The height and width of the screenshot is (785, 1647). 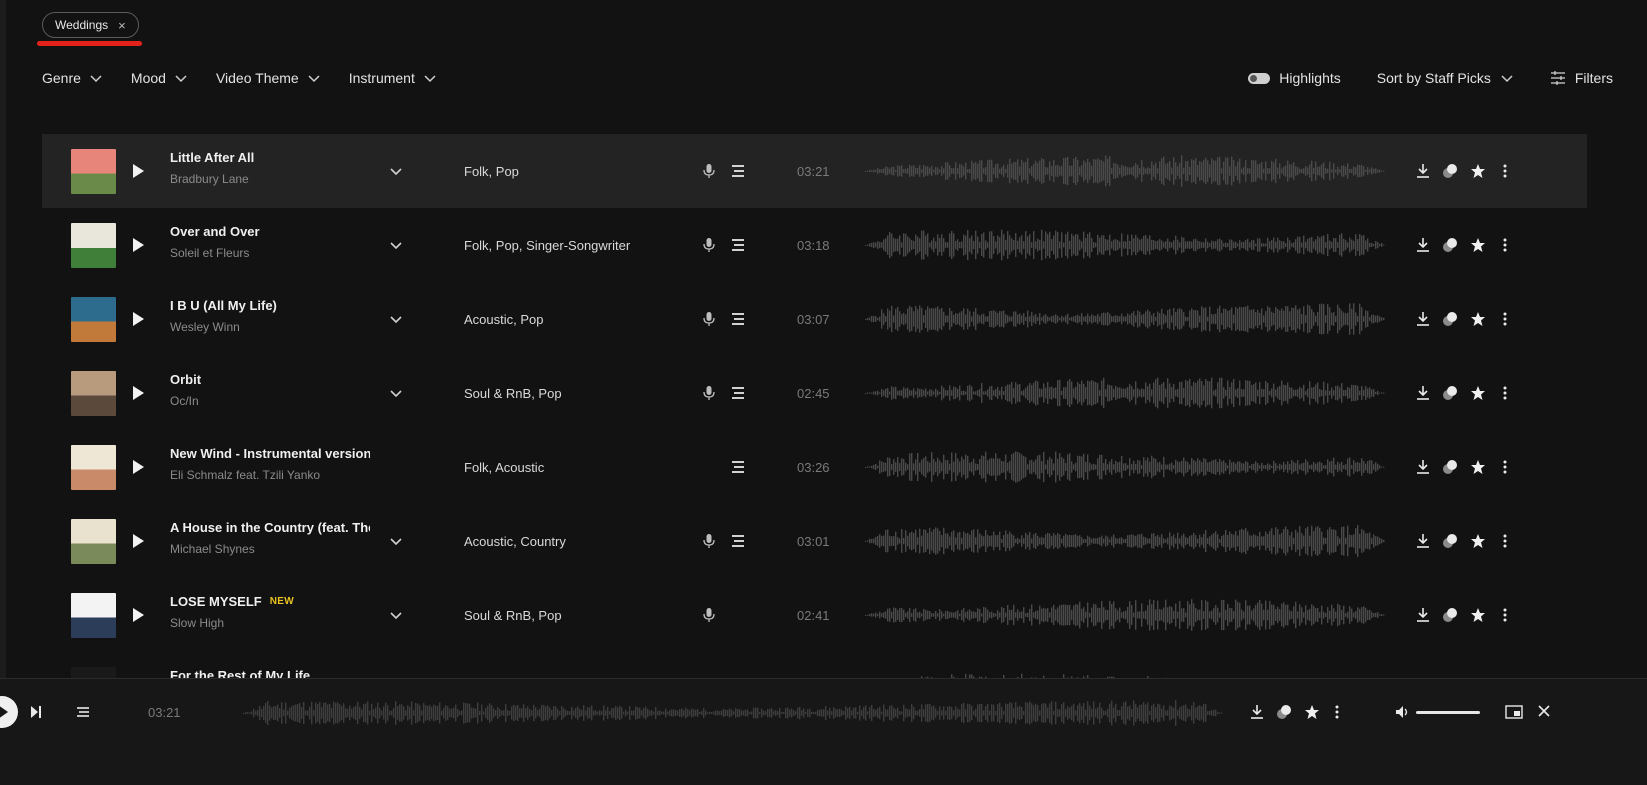 I want to click on track-title: Over and Over, so click(x=215, y=231).